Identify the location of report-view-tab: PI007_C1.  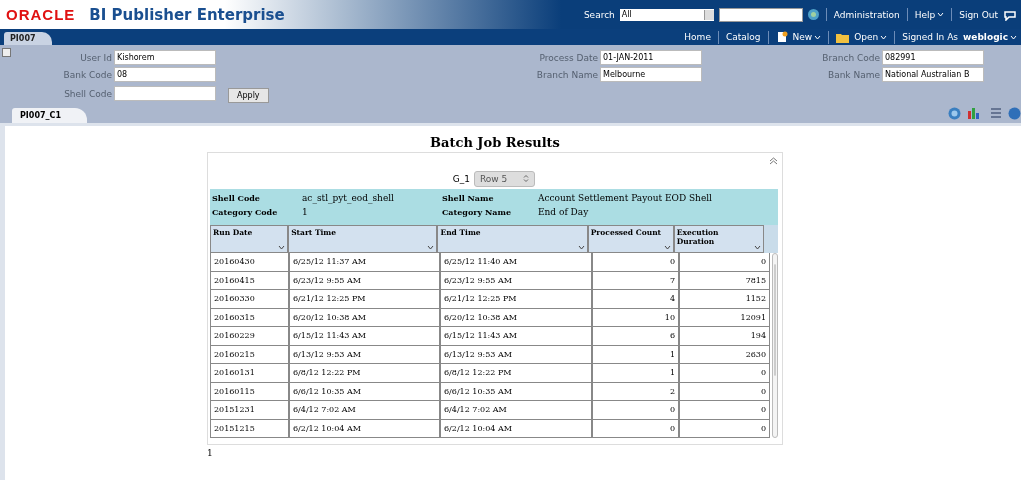
(49, 115).